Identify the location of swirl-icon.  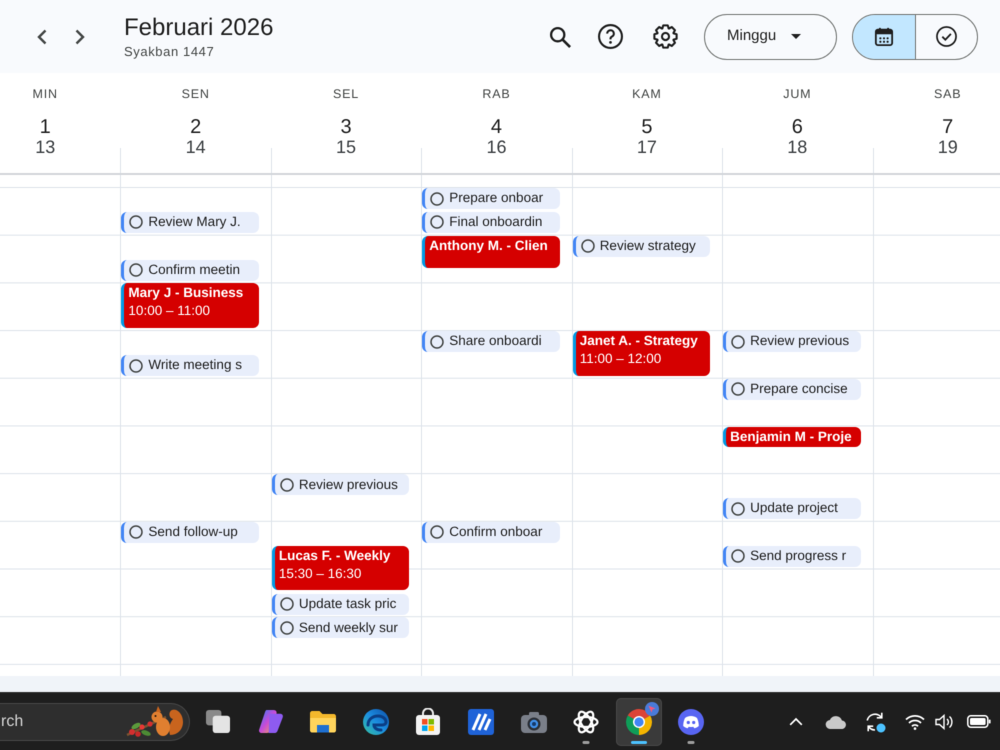
(375, 721).